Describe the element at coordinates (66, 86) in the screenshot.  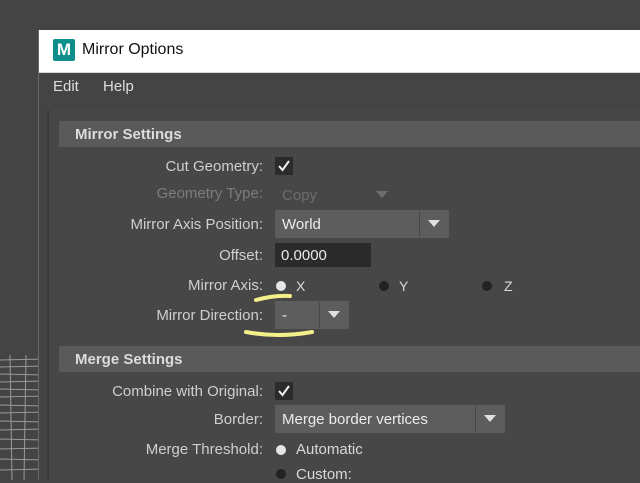
I see `menu-edit: Edit` at that location.